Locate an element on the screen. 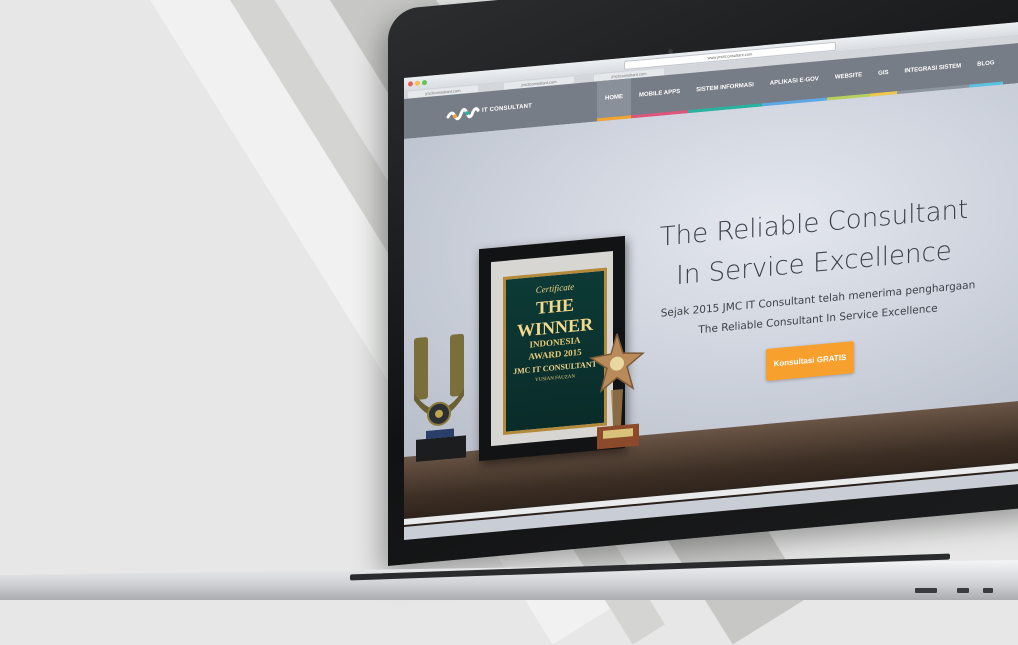 The width and height of the screenshot is (1018, 645). usb-port-icon is located at coordinates (926, 590).